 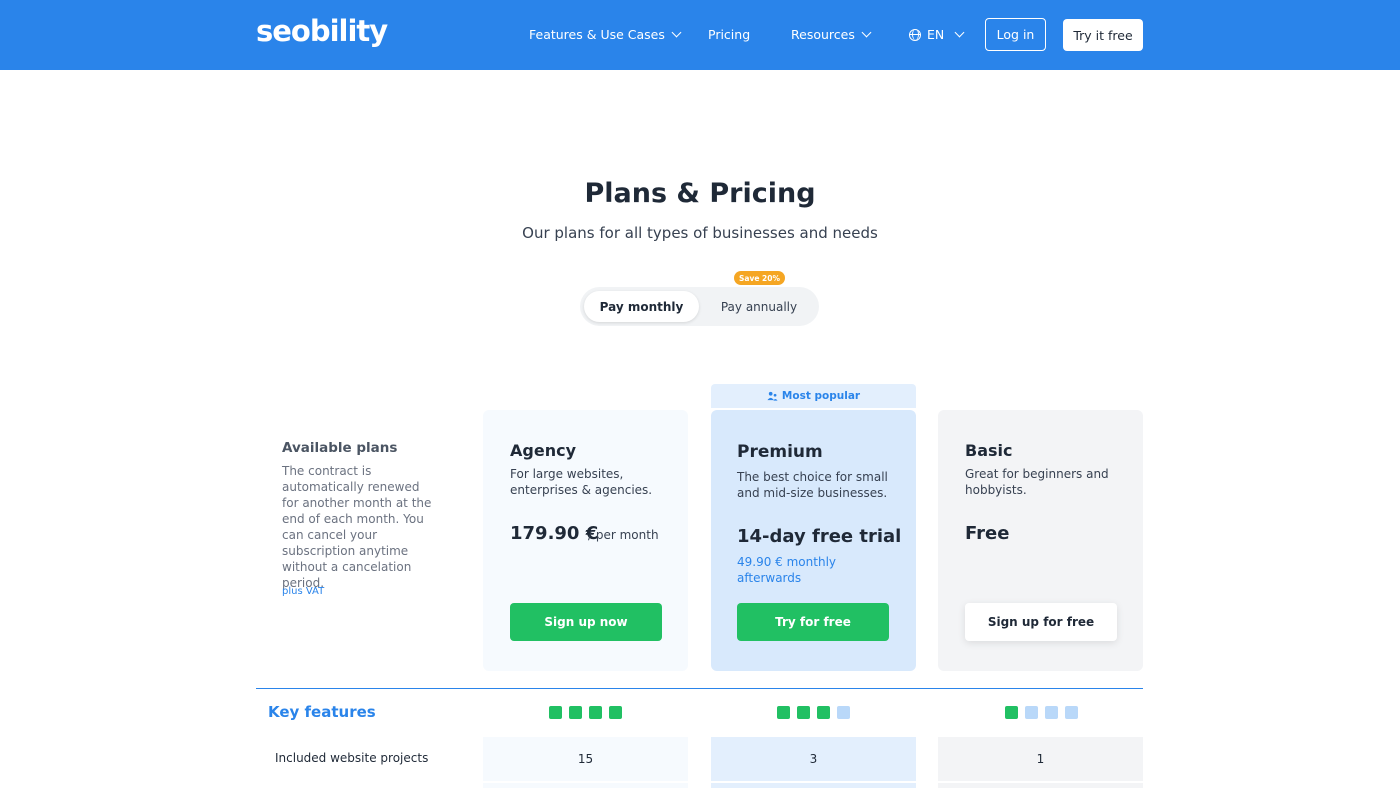 I want to click on plan-price-suffix-agency: / per month, so click(x=623, y=535).